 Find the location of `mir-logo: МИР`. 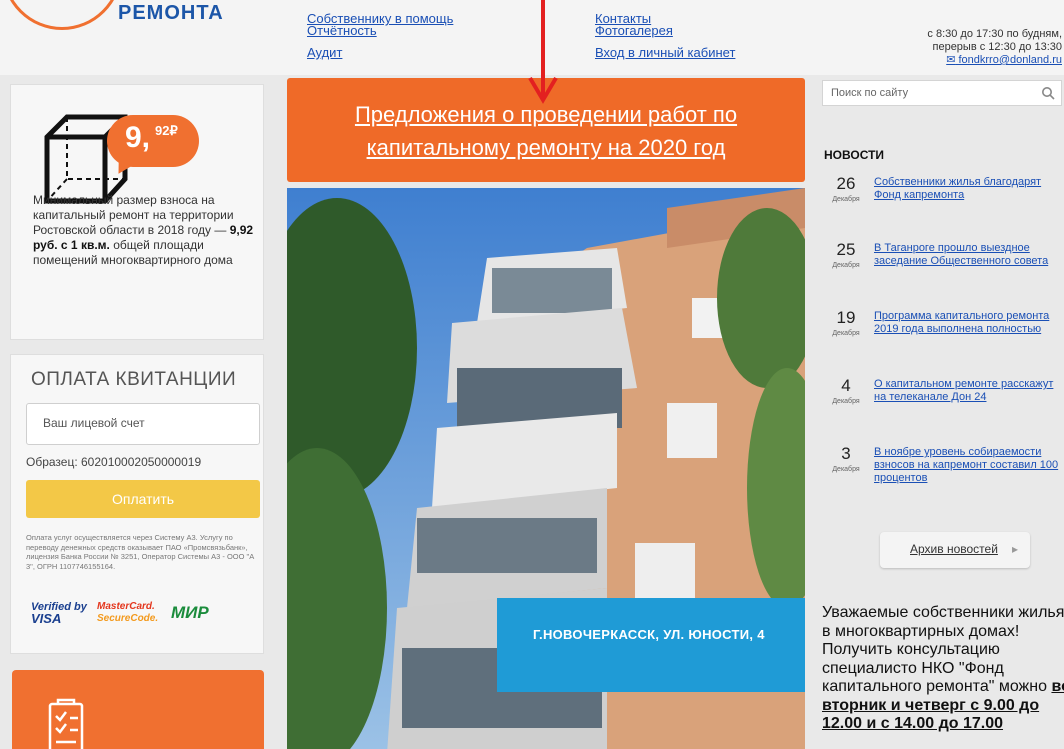

mir-logo: МИР is located at coordinates (190, 612).